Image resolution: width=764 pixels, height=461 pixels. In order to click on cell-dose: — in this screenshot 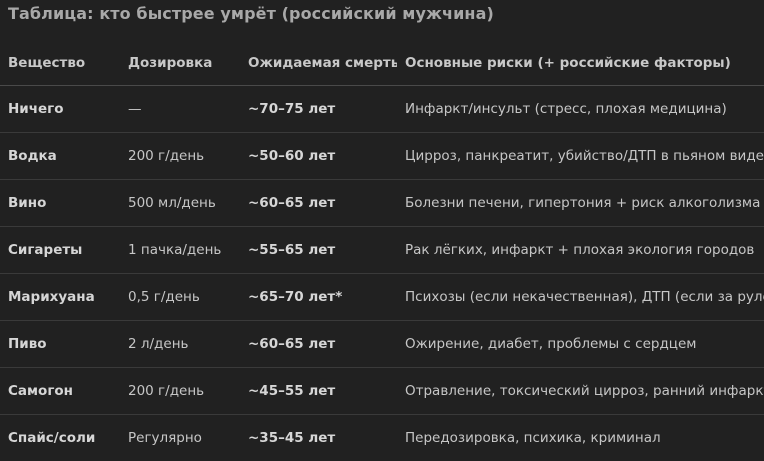, I will do `click(180, 109)`.